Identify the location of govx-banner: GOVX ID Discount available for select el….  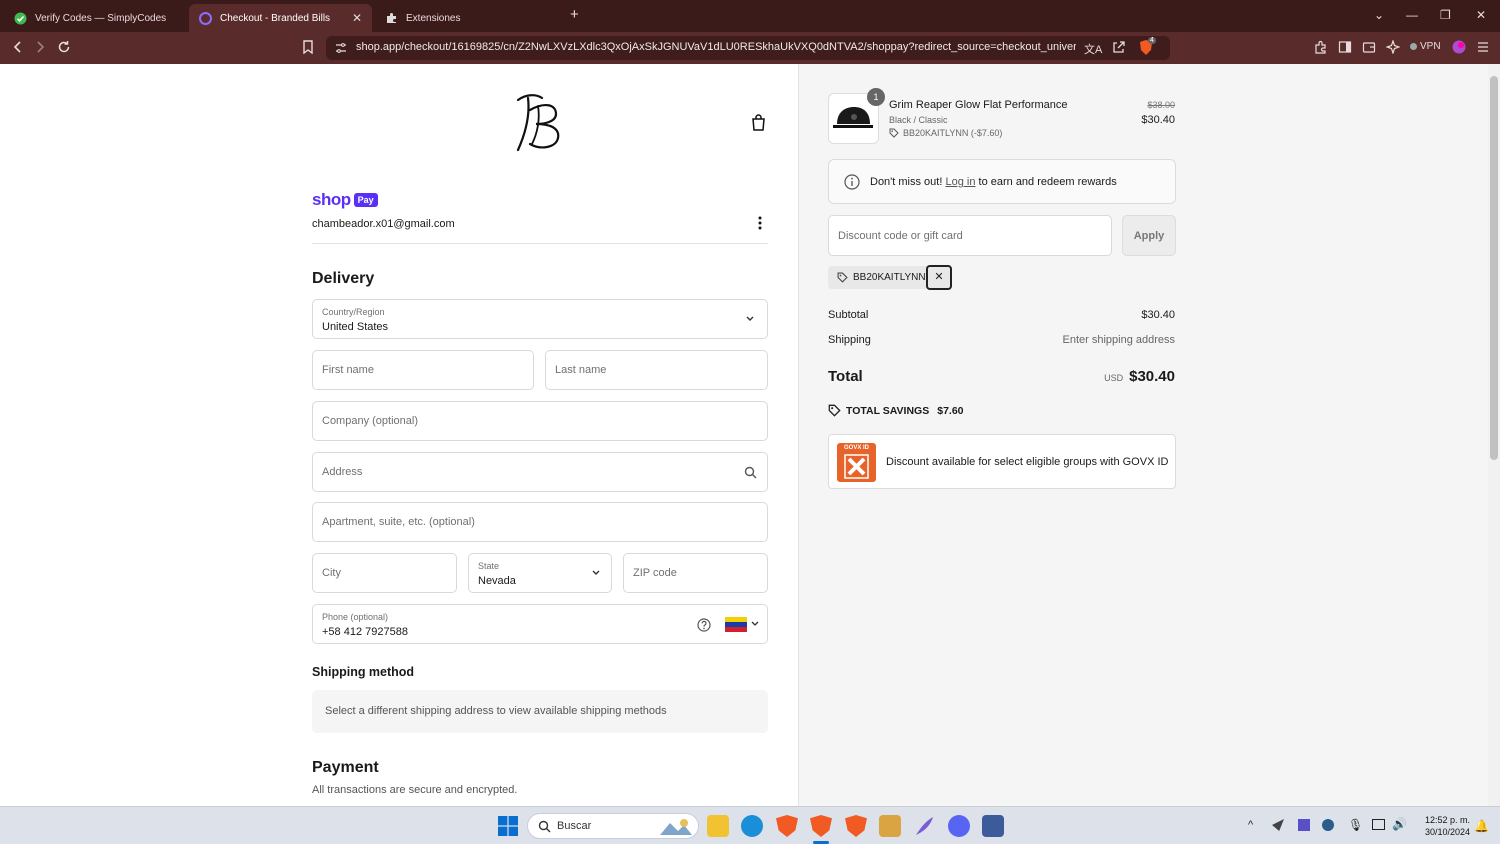
(1002, 461).